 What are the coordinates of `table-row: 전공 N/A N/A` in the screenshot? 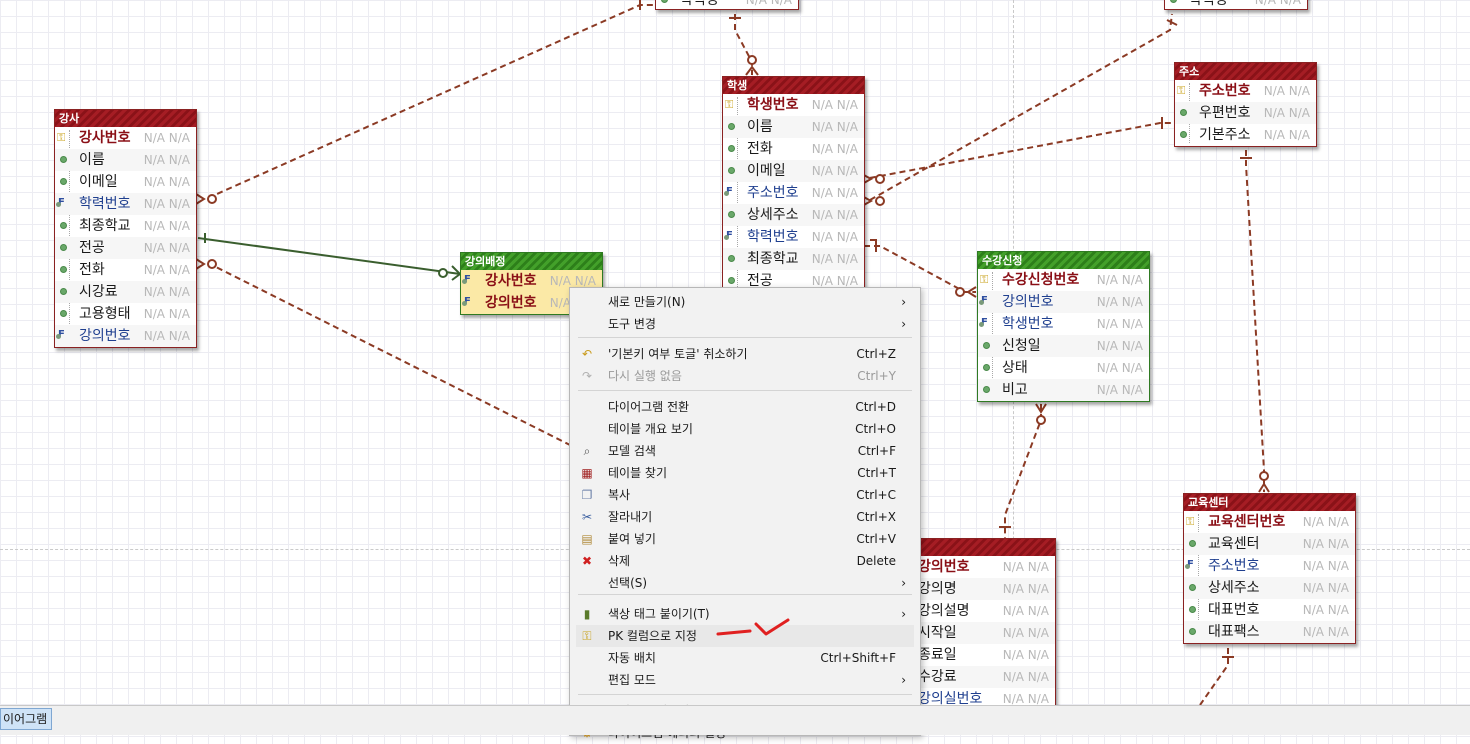 It's located at (125, 248).